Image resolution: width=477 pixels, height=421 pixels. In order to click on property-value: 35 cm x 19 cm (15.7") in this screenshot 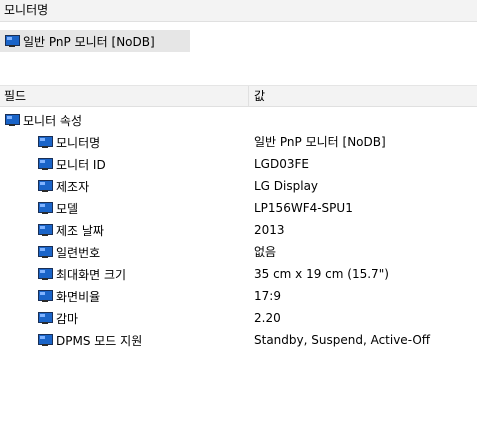, I will do `click(321, 274)`.